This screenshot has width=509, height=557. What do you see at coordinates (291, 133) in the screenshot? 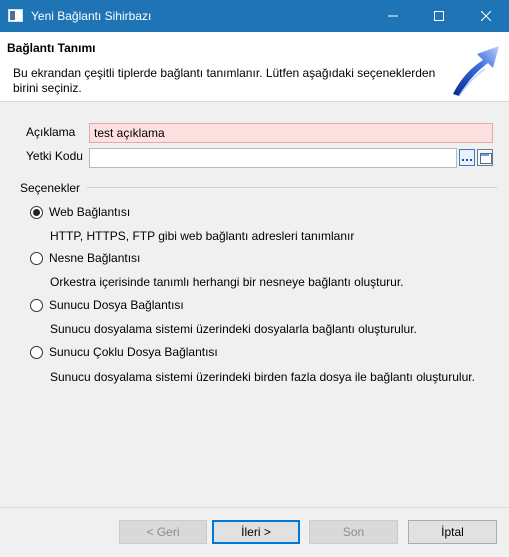
I see `description-input` at bounding box center [291, 133].